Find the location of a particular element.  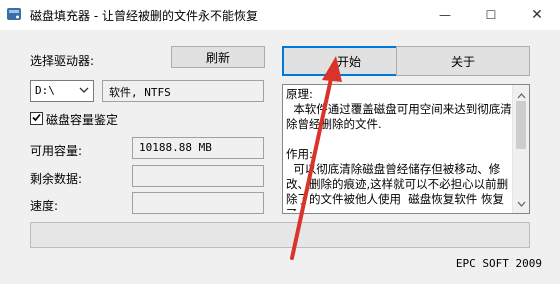

chevron-down-icon is located at coordinates (84, 91).